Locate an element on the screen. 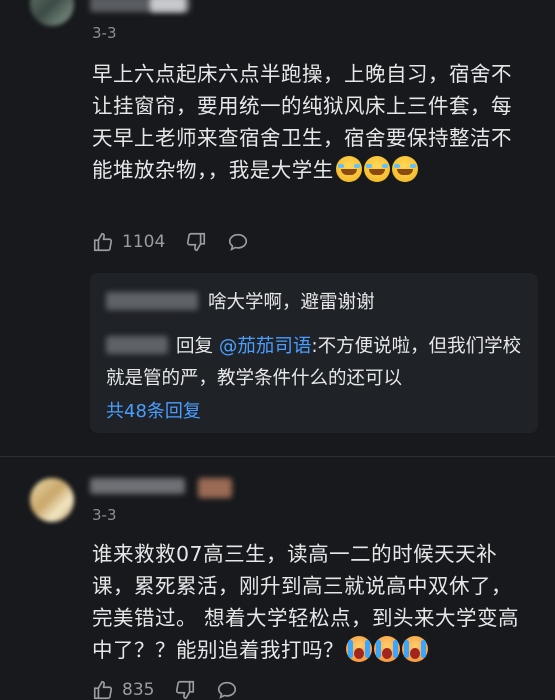  mention-link: @茄茄司语 is located at coordinates (265, 346).